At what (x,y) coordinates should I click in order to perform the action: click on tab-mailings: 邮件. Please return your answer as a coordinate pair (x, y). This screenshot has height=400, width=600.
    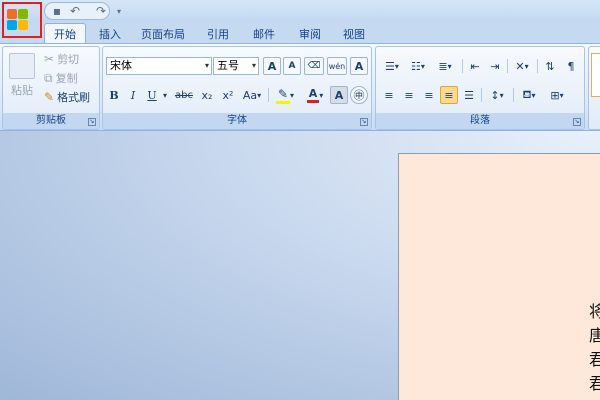
    Looking at the image, I should click on (264, 33).